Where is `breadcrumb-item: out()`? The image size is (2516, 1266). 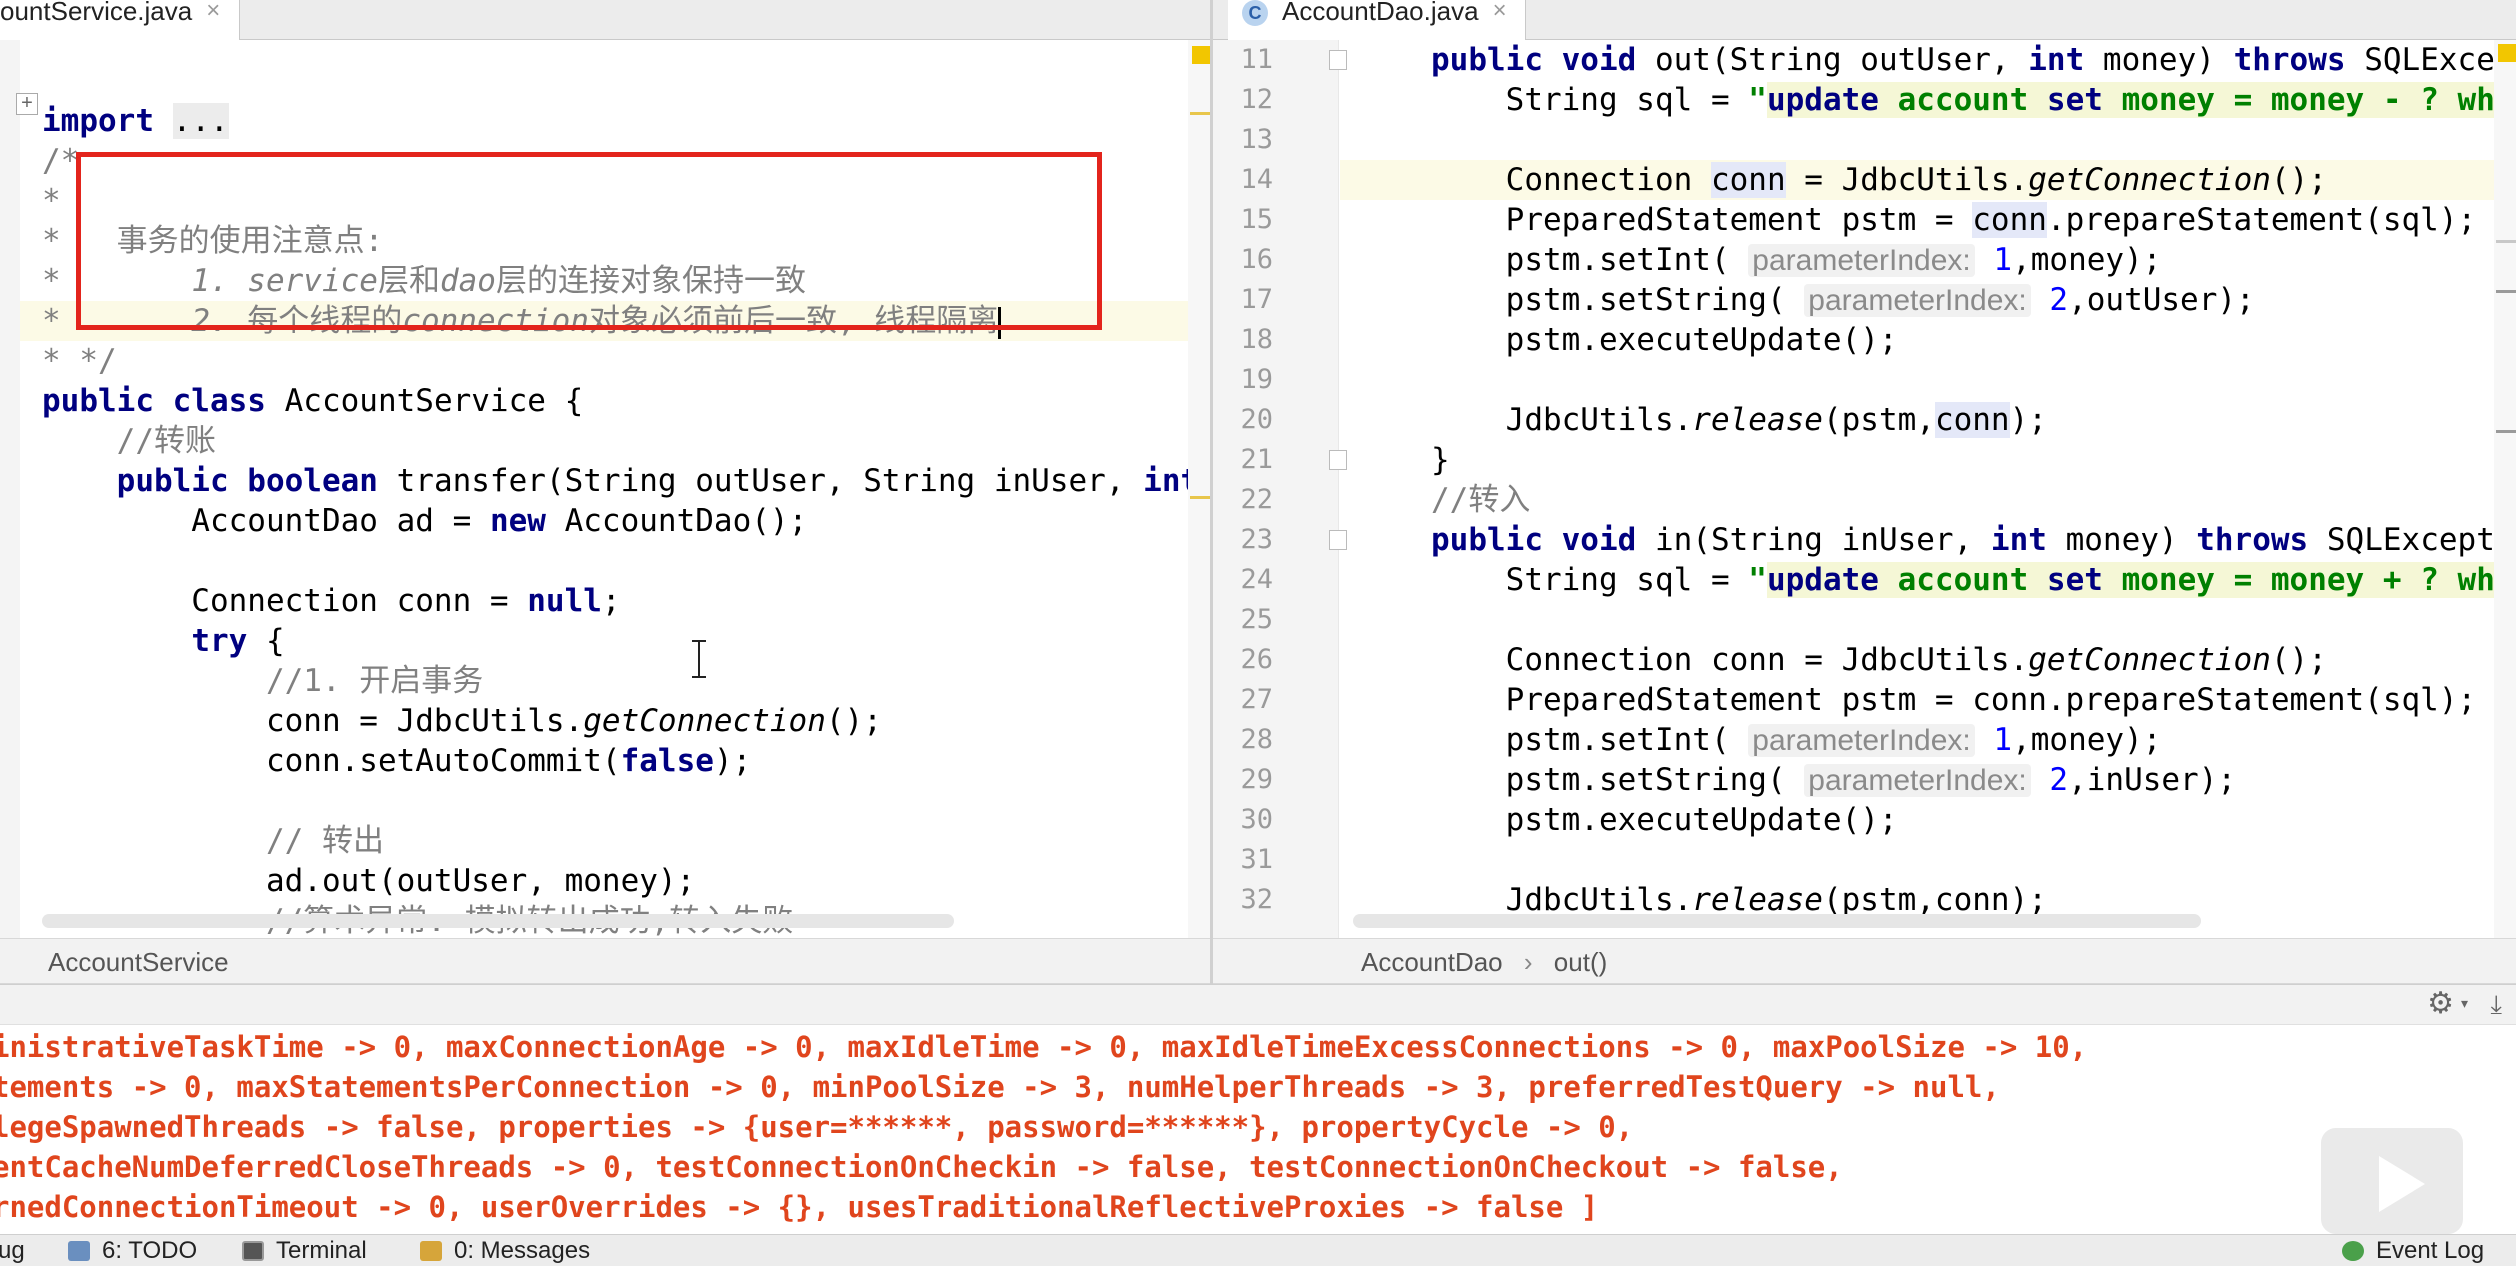 breadcrumb-item: out() is located at coordinates (1580, 962).